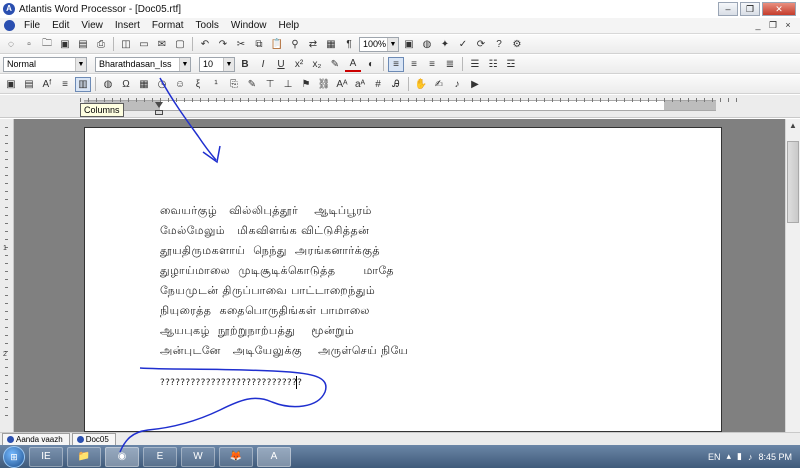 The image size is (800, 468). I want to click on page-break-icon: ⎘, so click(234, 84).